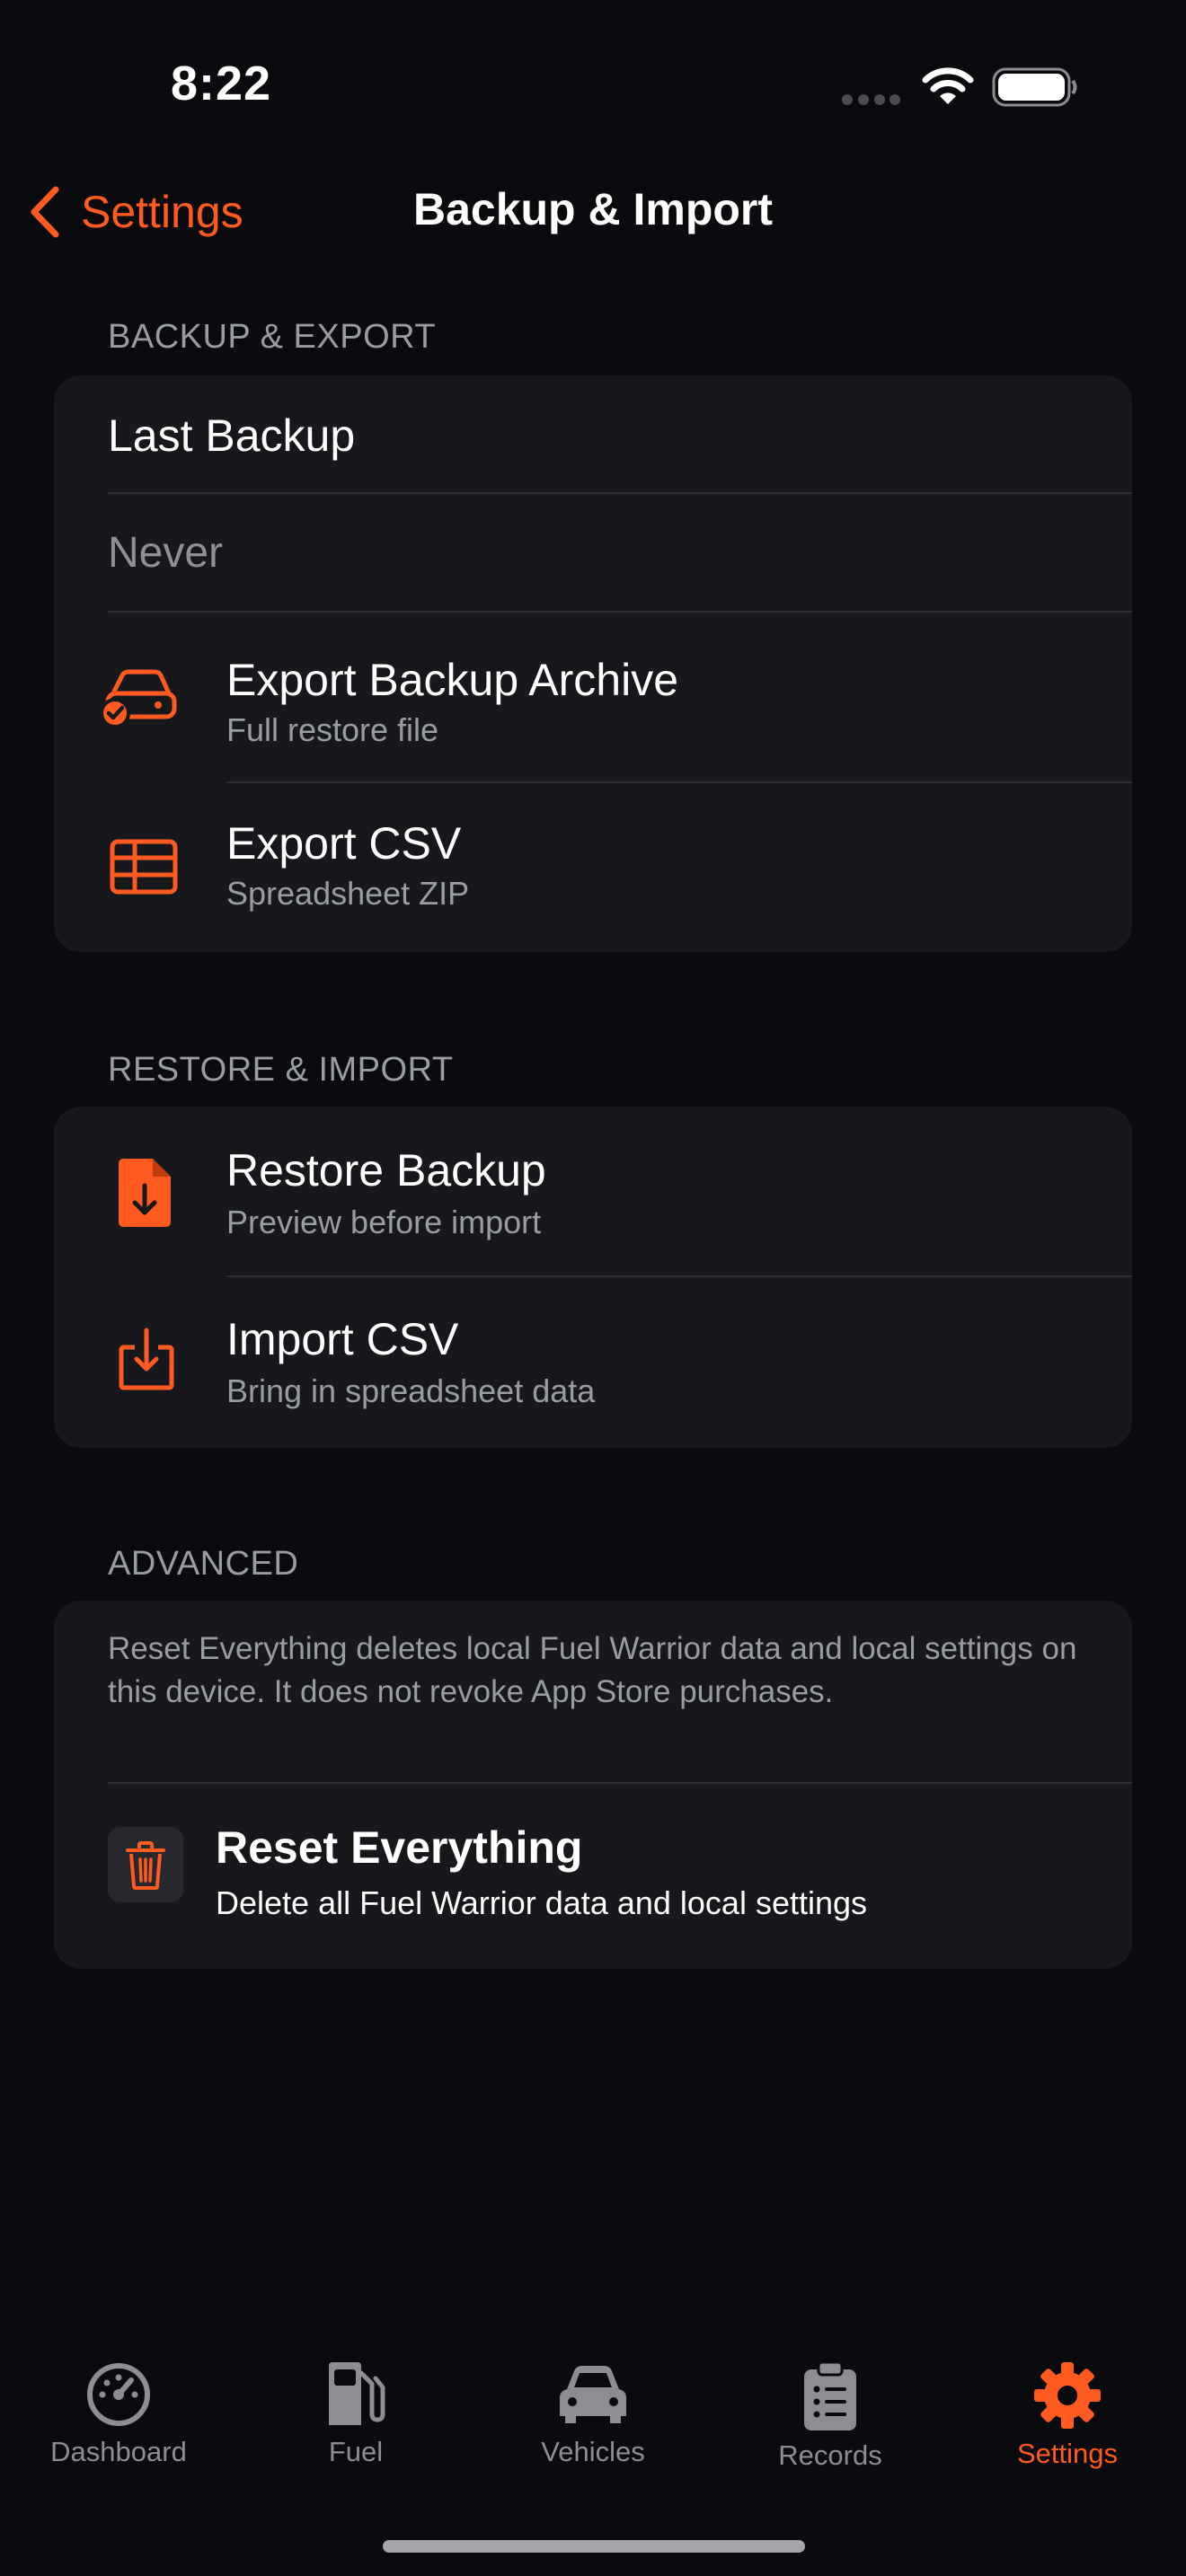  Describe the element at coordinates (357, 2393) in the screenshot. I see `fuel-pump-icon` at that location.